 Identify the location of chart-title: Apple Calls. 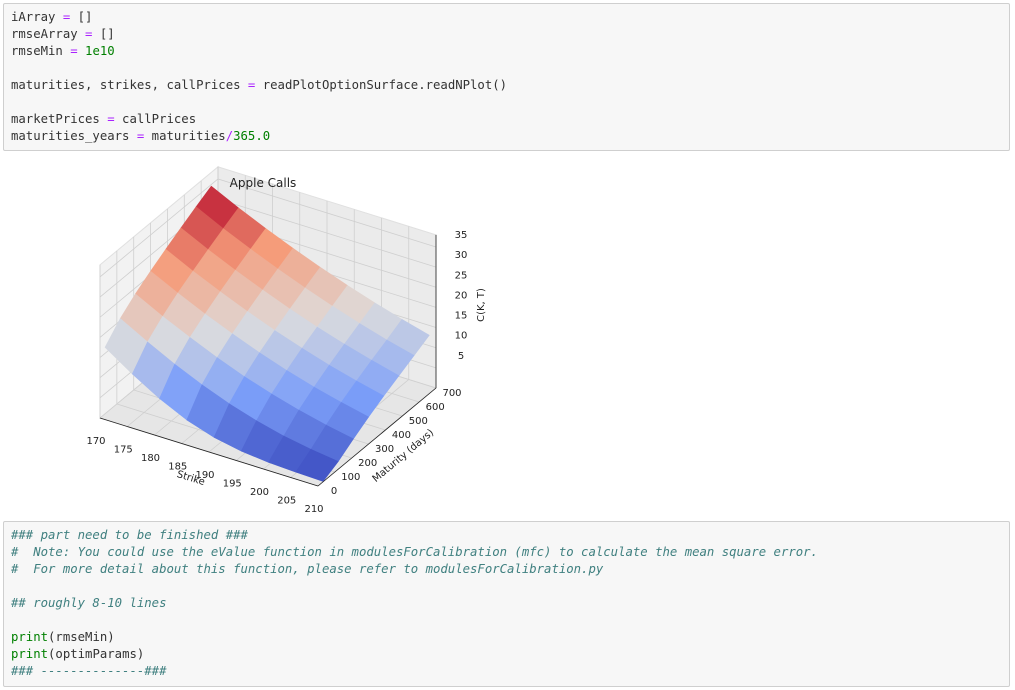
(263, 183).